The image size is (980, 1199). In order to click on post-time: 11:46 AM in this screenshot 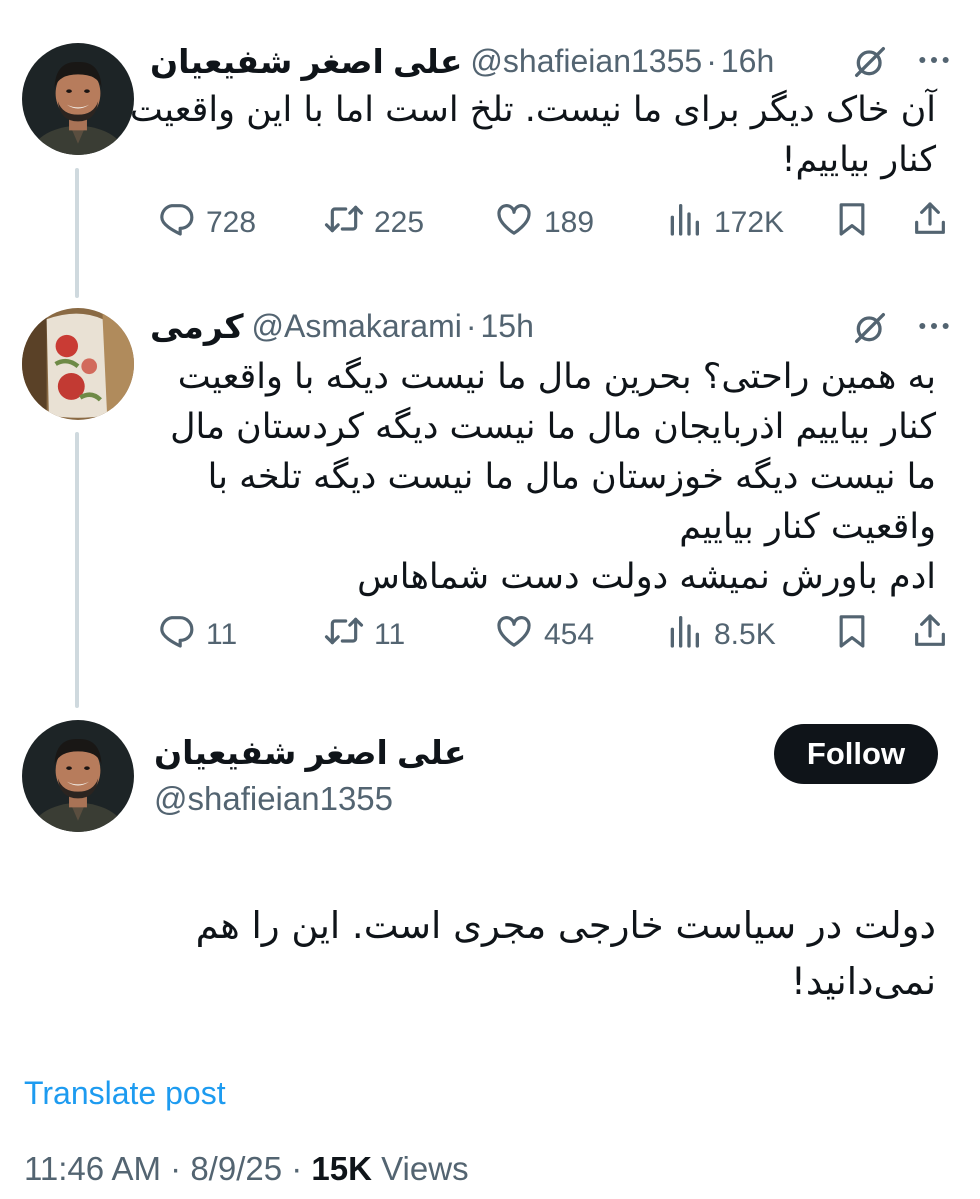, I will do `click(92, 1168)`.